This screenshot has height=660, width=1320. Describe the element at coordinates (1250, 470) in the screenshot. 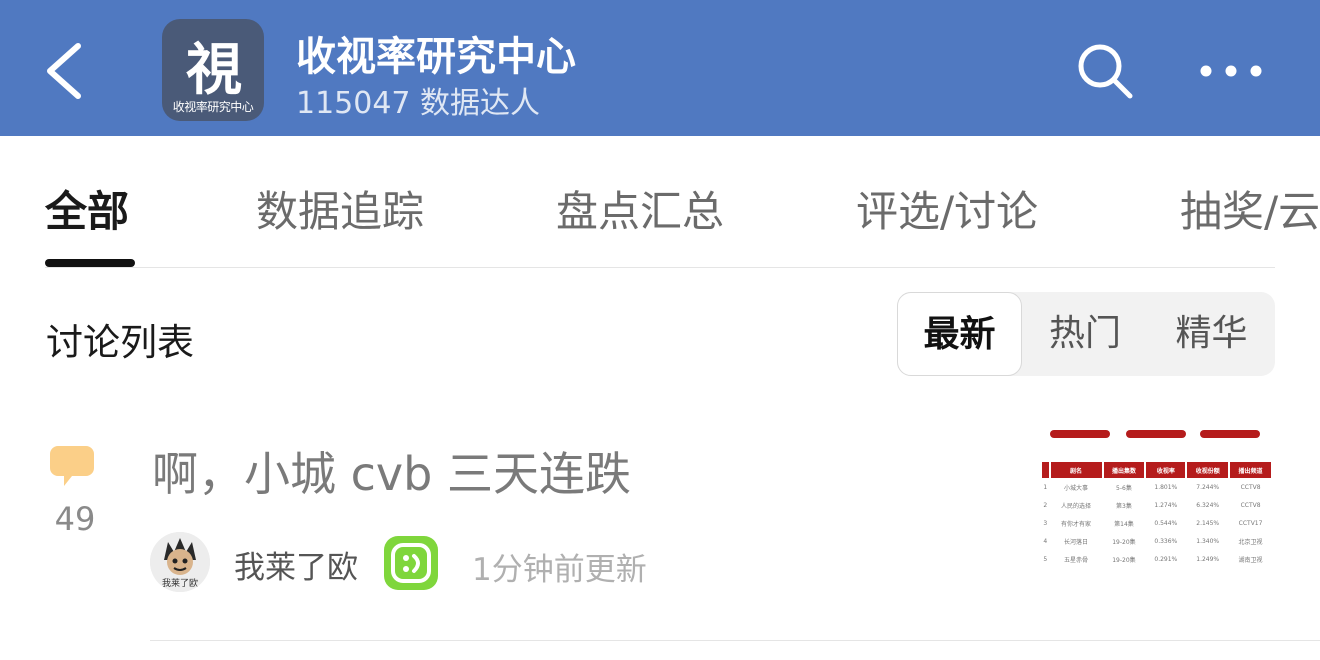

I see `thumb-header: 播出频道` at that location.